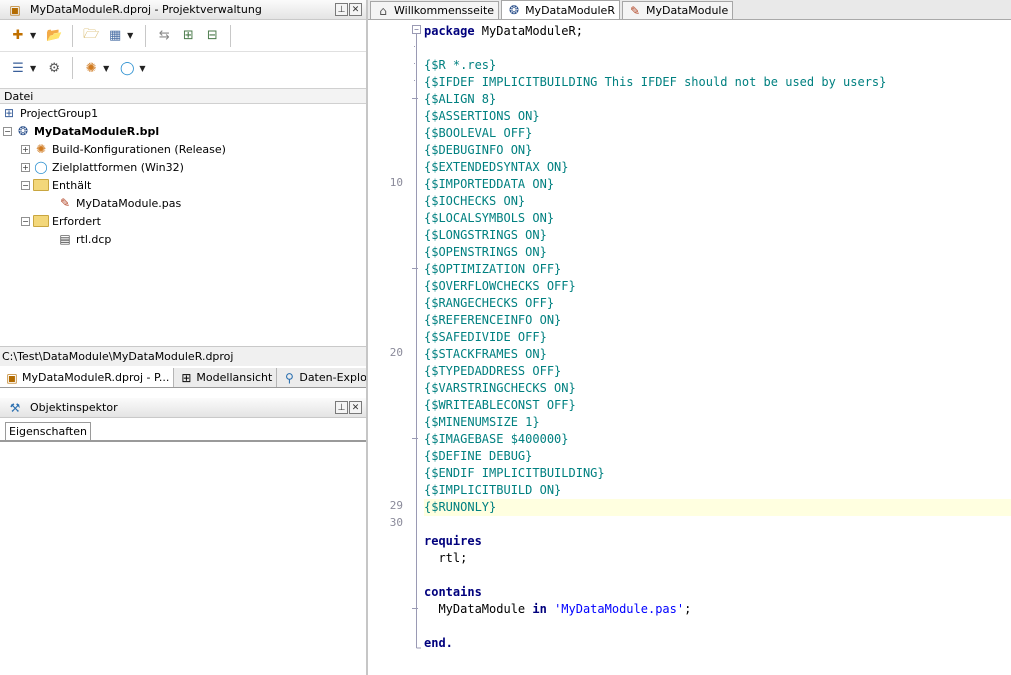  What do you see at coordinates (396, 522) in the screenshot?
I see `line-number: 30` at bounding box center [396, 522].